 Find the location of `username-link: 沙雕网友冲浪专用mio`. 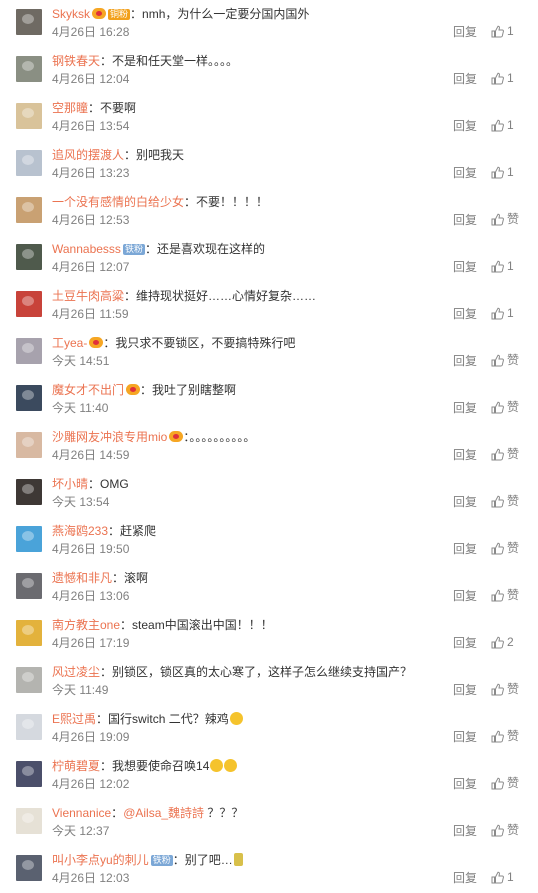

username-link: 沙雕网友冲浪专用mio is located at coordinates (109, 437).